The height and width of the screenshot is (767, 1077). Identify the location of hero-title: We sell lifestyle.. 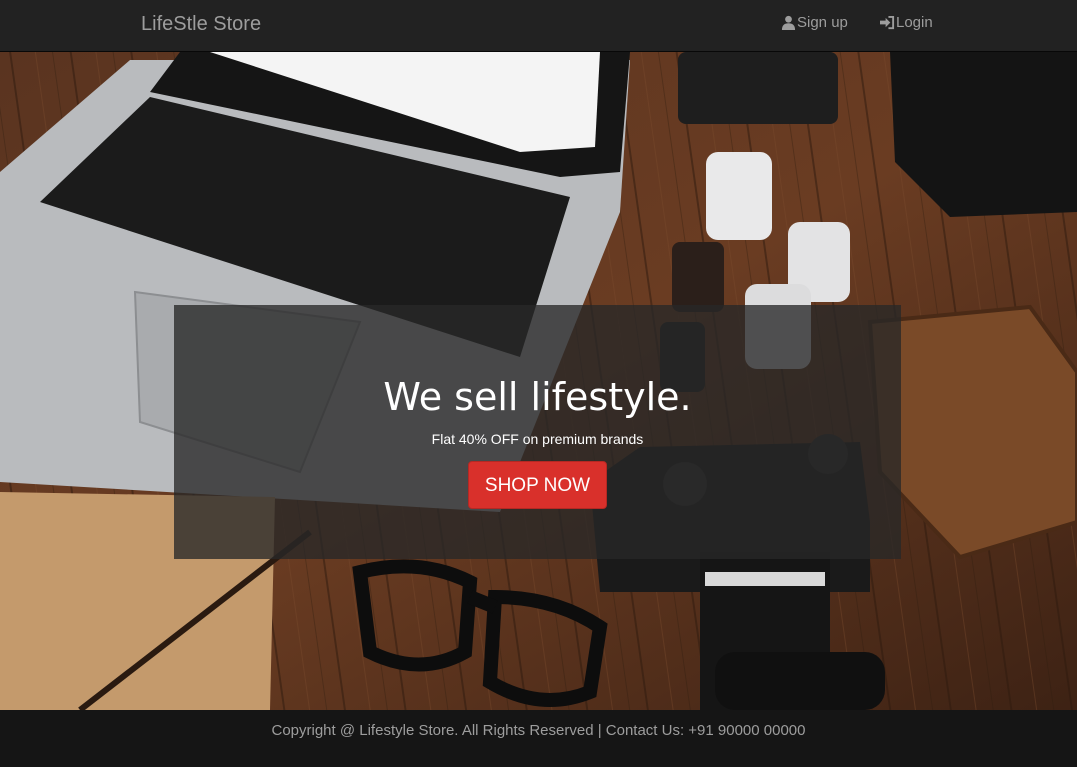
(537, 397).